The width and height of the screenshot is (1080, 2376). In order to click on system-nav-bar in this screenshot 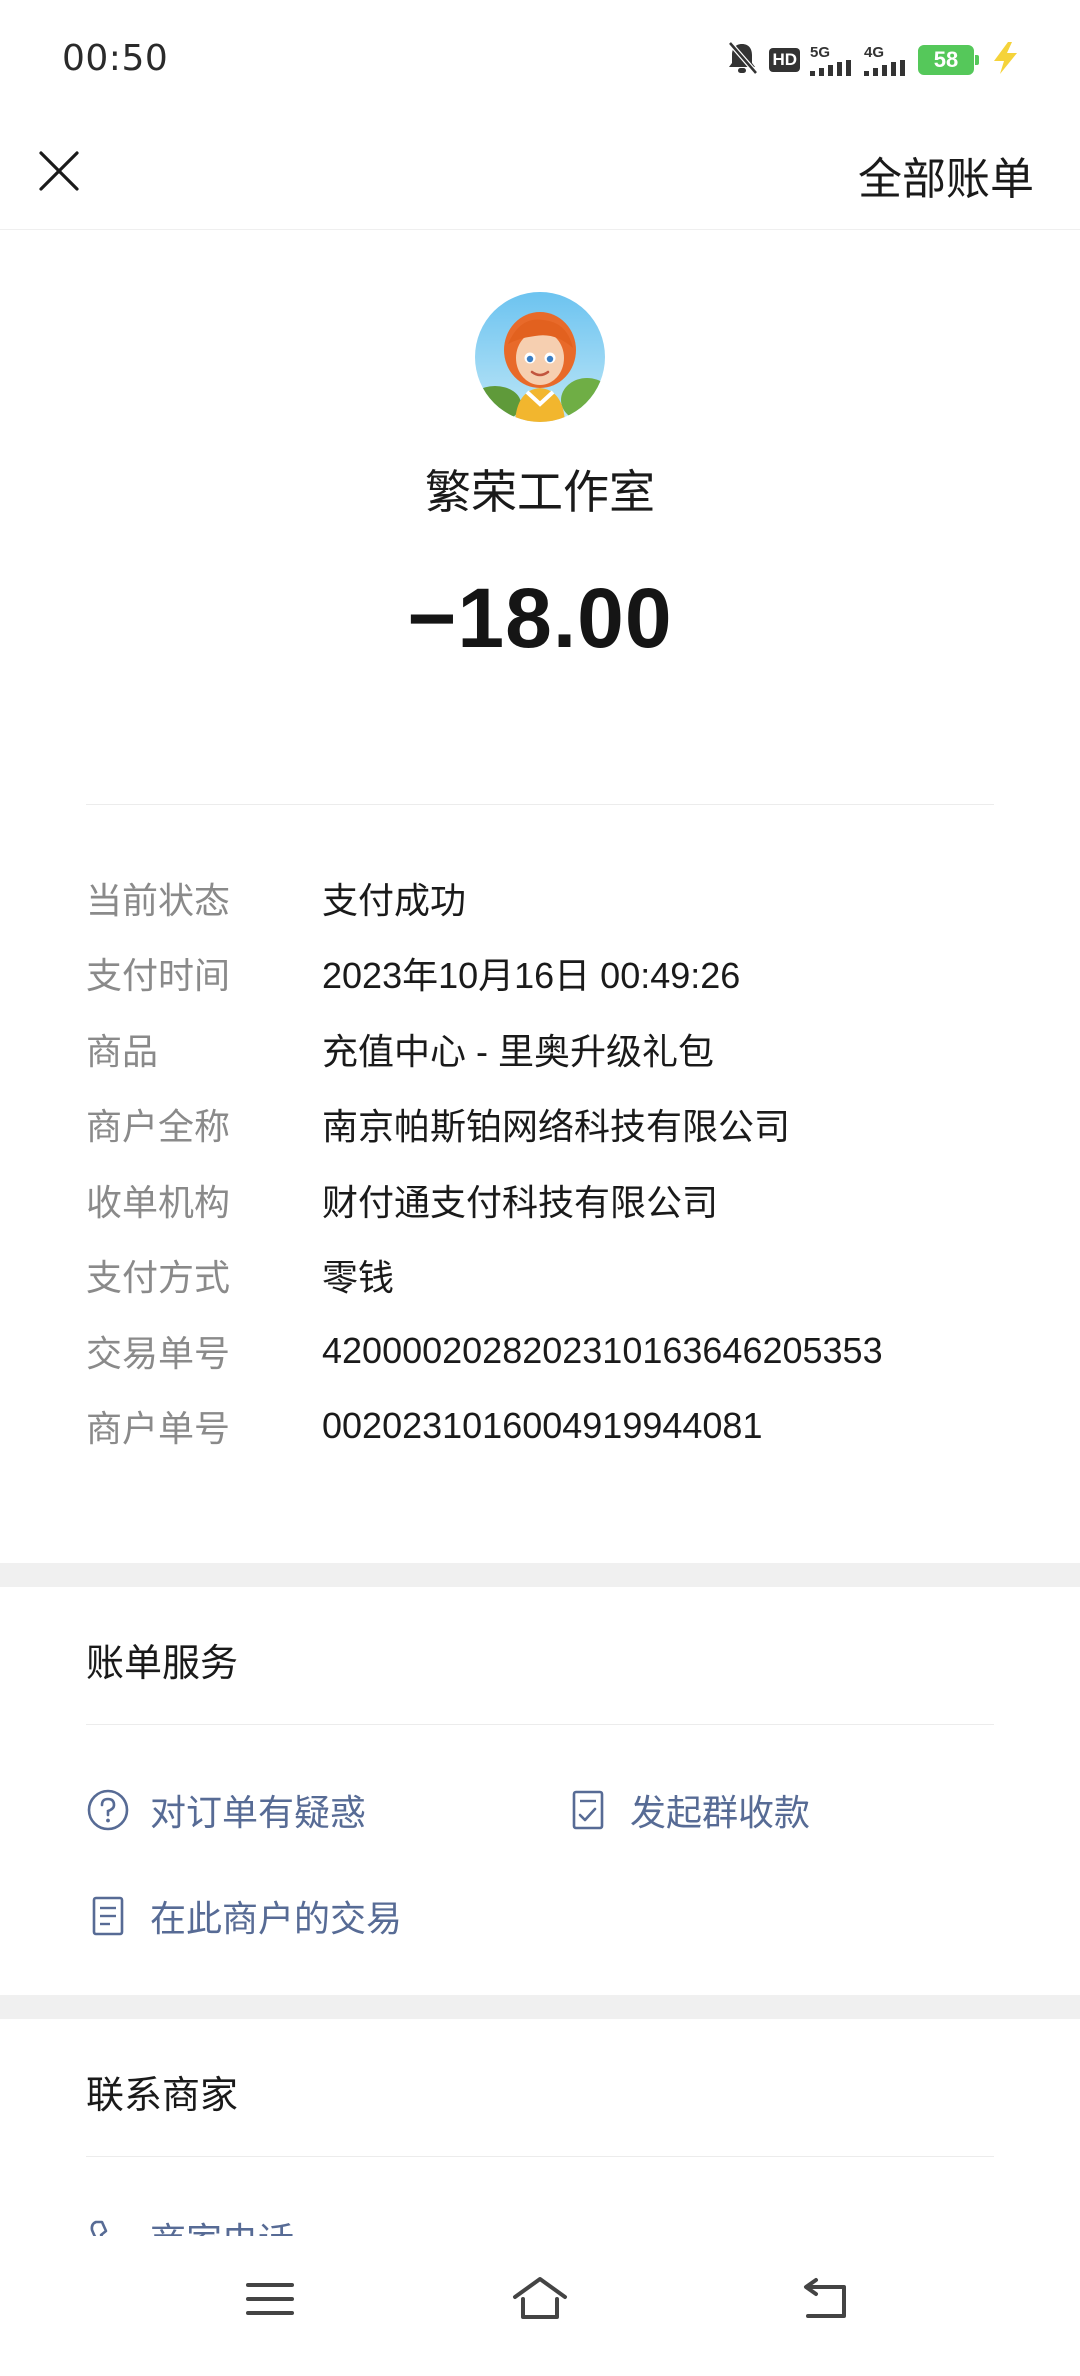, I will do `click(540, 2306)`.